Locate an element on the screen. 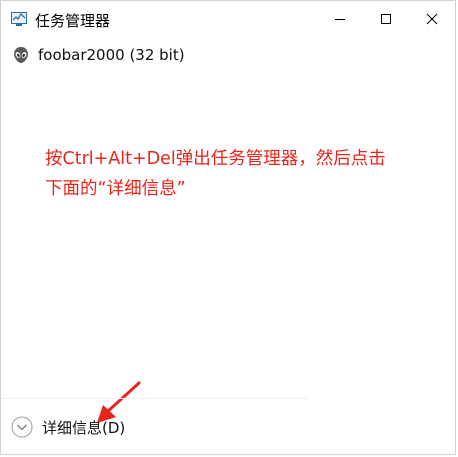 The height and width of the screenshot is (457, 458). minimize-button is located at coordinates (340, 19).